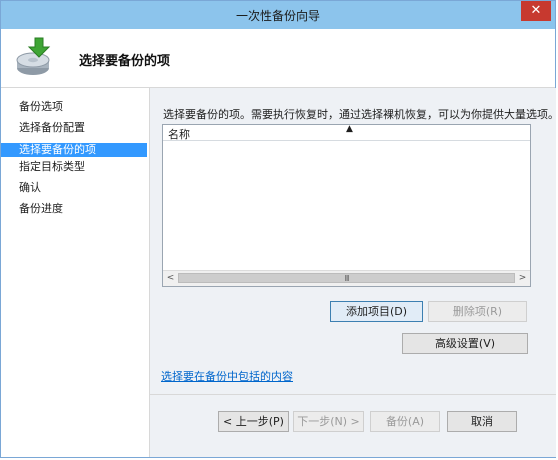 This screenshot has height=460, width=558. I want to click on scrollbar-thumb: III, so click(346, 278).